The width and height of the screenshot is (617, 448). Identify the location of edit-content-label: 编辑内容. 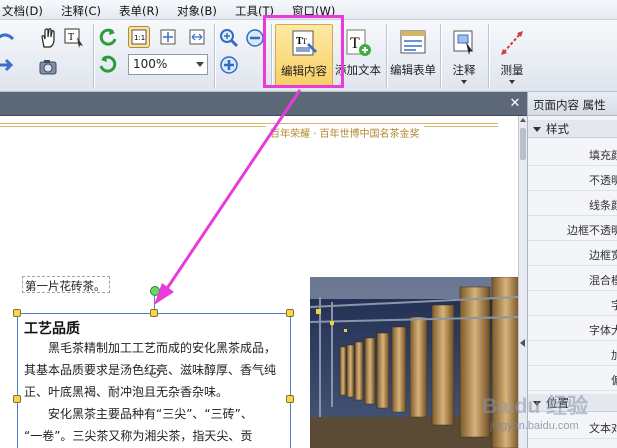
(304, 71).